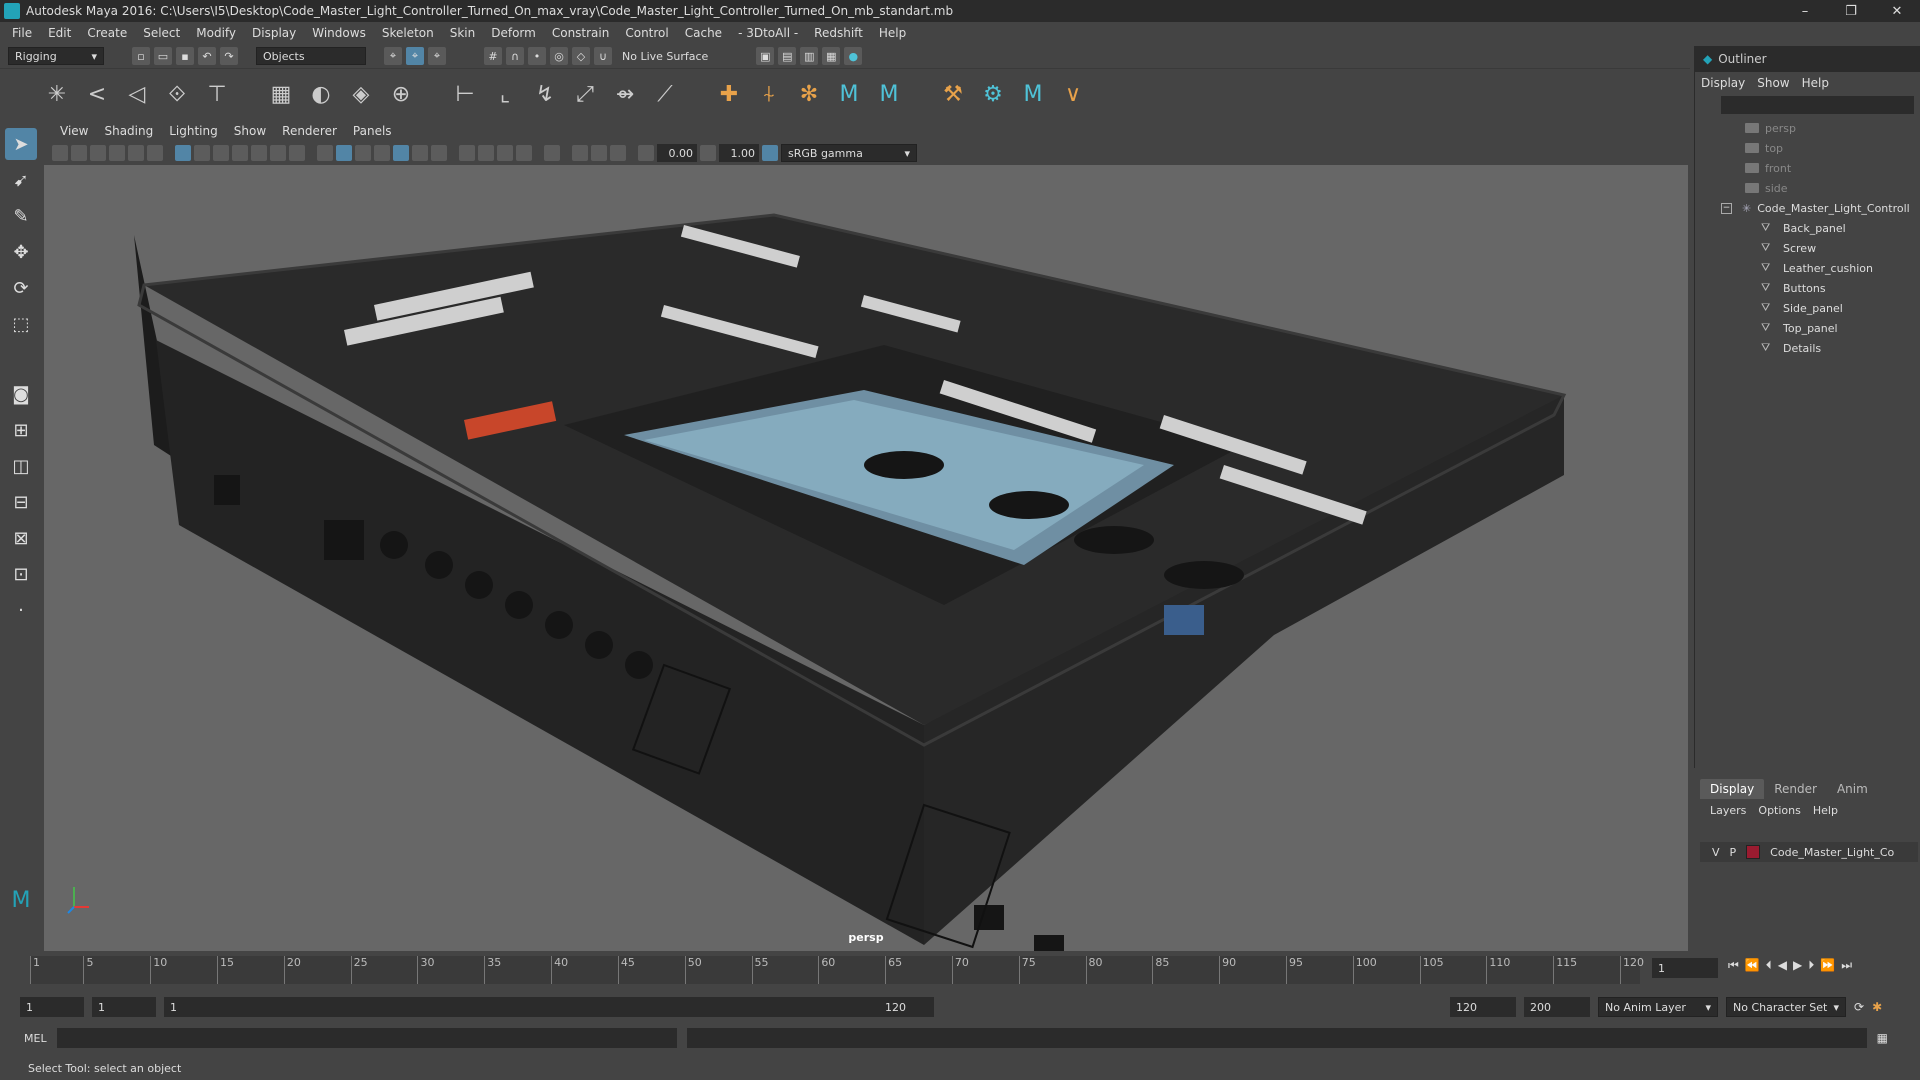 The image size is (1920, 1080). Describe the element at coordinates (1807, 268) in the screenshot. I see `outliner-item-leather-cushion: ⛛ Leather_cushion` at that location.